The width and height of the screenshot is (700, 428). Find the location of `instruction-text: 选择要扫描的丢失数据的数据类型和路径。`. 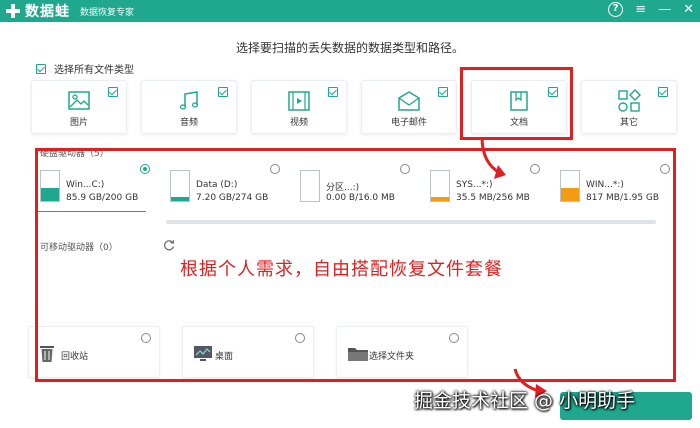

instruction-text: 选择要扫描的丢失数据的数据类型和路径。 is located at coordinates (349, 48).